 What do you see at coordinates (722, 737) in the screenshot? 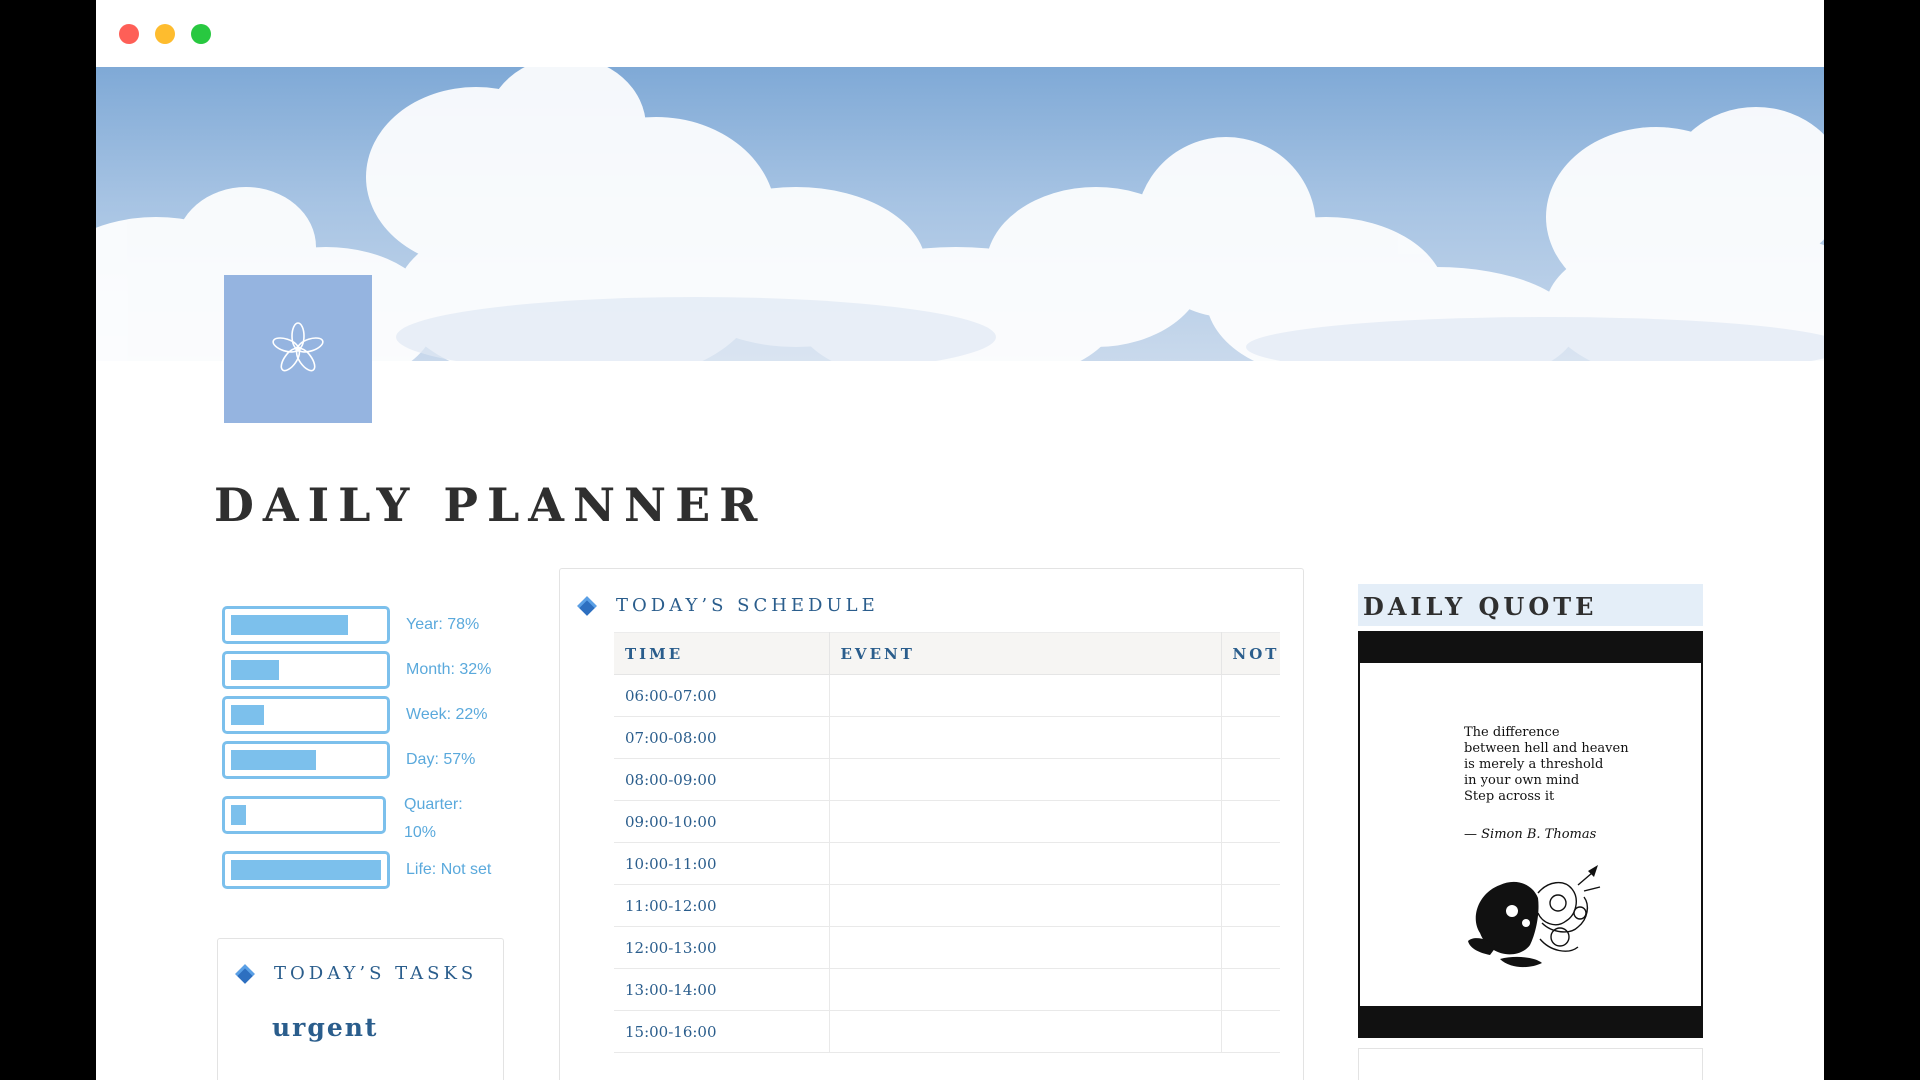
I see `time-cell: 07:00-08:00` at bounding box center [722, 737].